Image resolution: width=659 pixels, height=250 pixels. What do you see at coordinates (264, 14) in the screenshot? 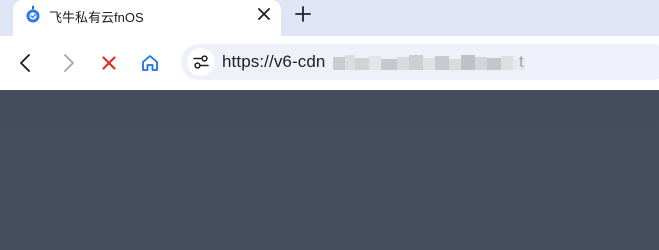
I see `close-icon` at bounding box center [264, 14].